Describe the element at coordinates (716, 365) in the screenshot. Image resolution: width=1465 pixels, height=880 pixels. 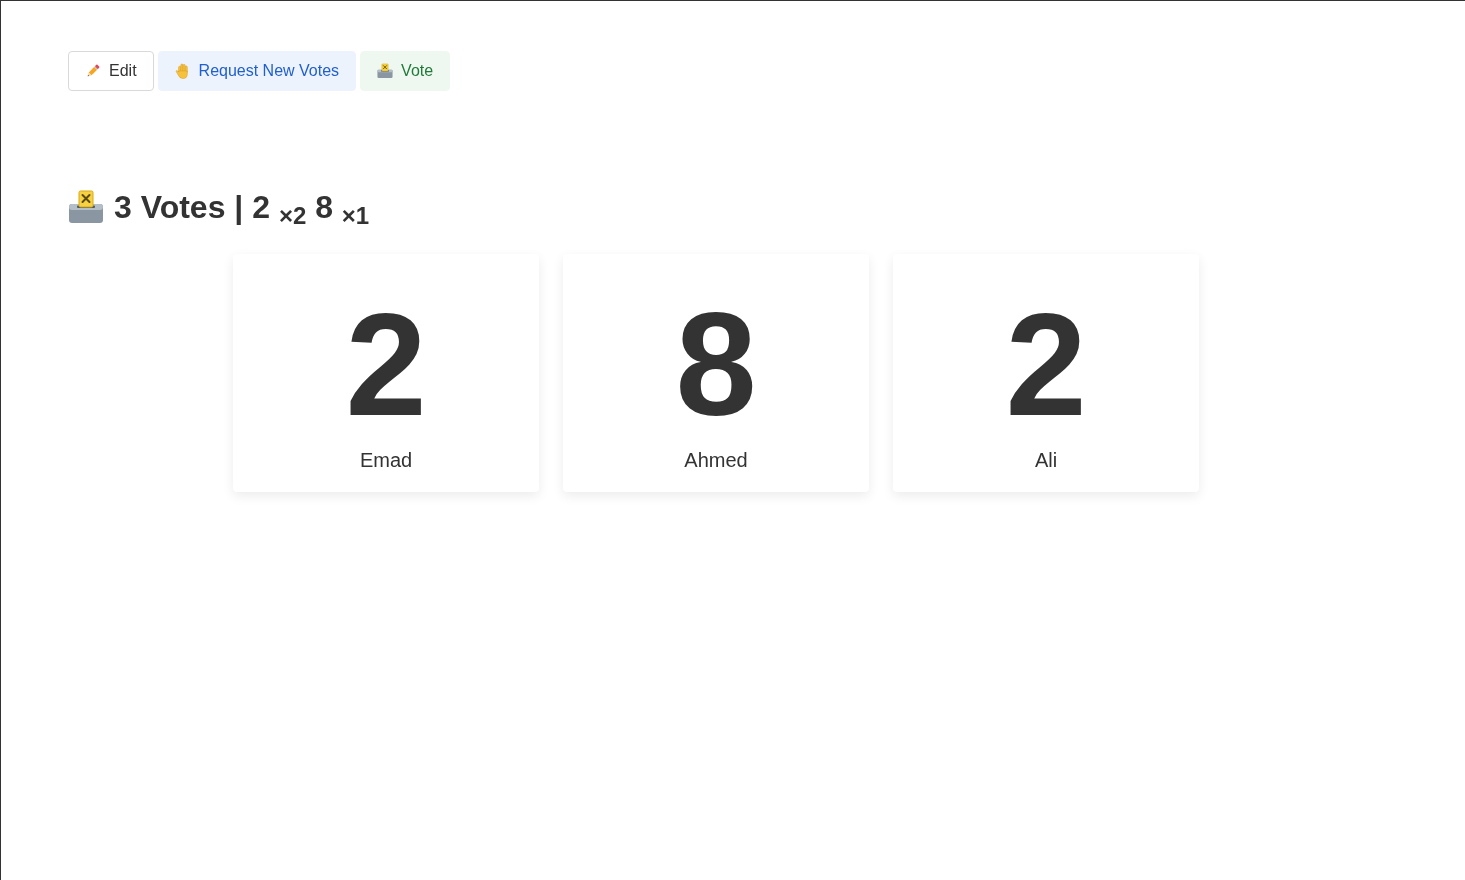
I see `vote-value: 8` at that location.